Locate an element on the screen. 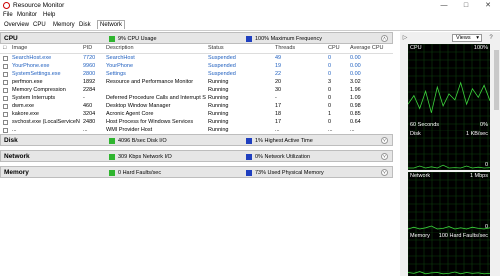 The image size is (500, 276). scrollbar-thumb is located at coordinates (496, 80).